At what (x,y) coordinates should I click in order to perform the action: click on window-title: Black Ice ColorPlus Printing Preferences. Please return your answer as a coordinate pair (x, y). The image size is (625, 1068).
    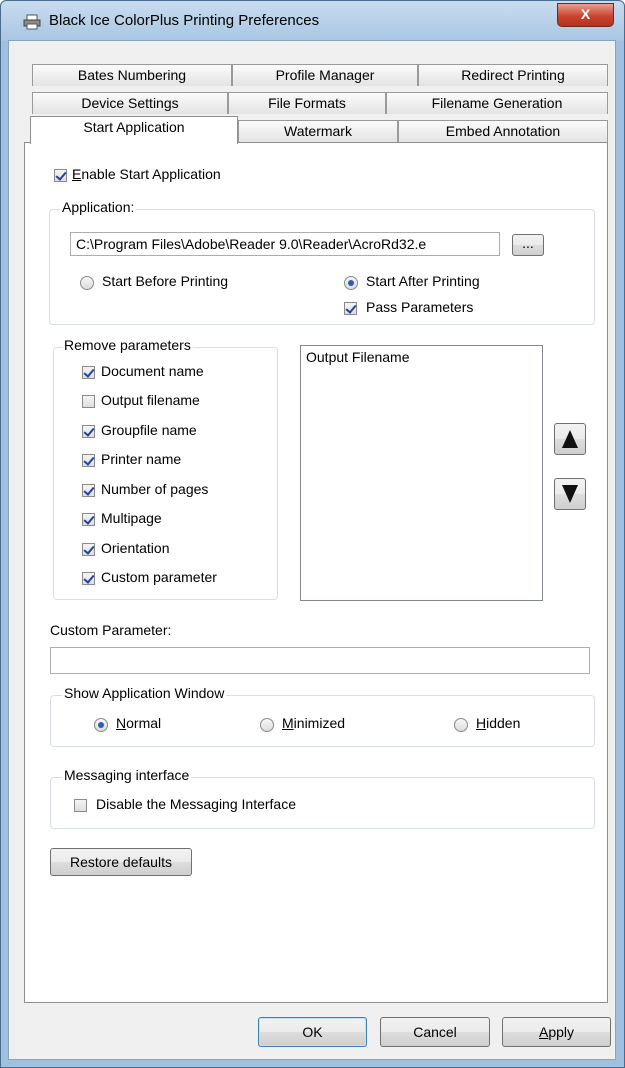
    Looking at the image, I should click on (184, 20).